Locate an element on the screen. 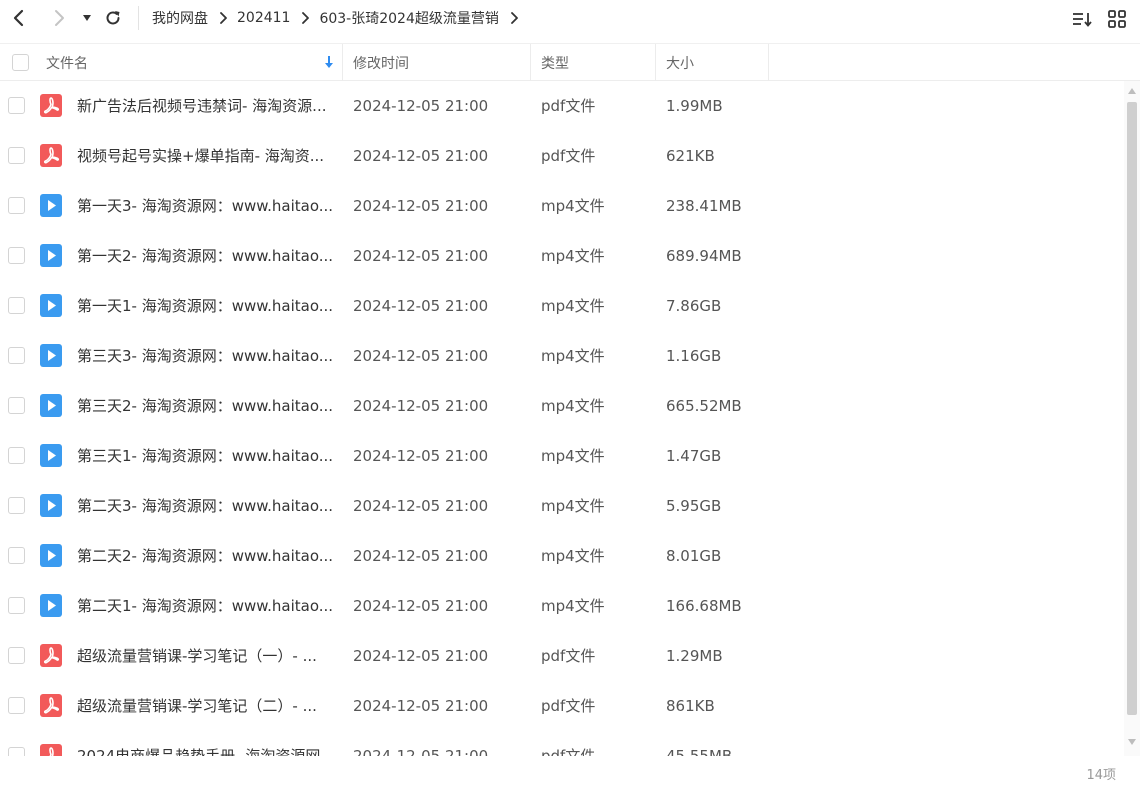 The width and height of the screenshot is (1140, 786). history-dropdown-button is located at coordinates (87, 18).